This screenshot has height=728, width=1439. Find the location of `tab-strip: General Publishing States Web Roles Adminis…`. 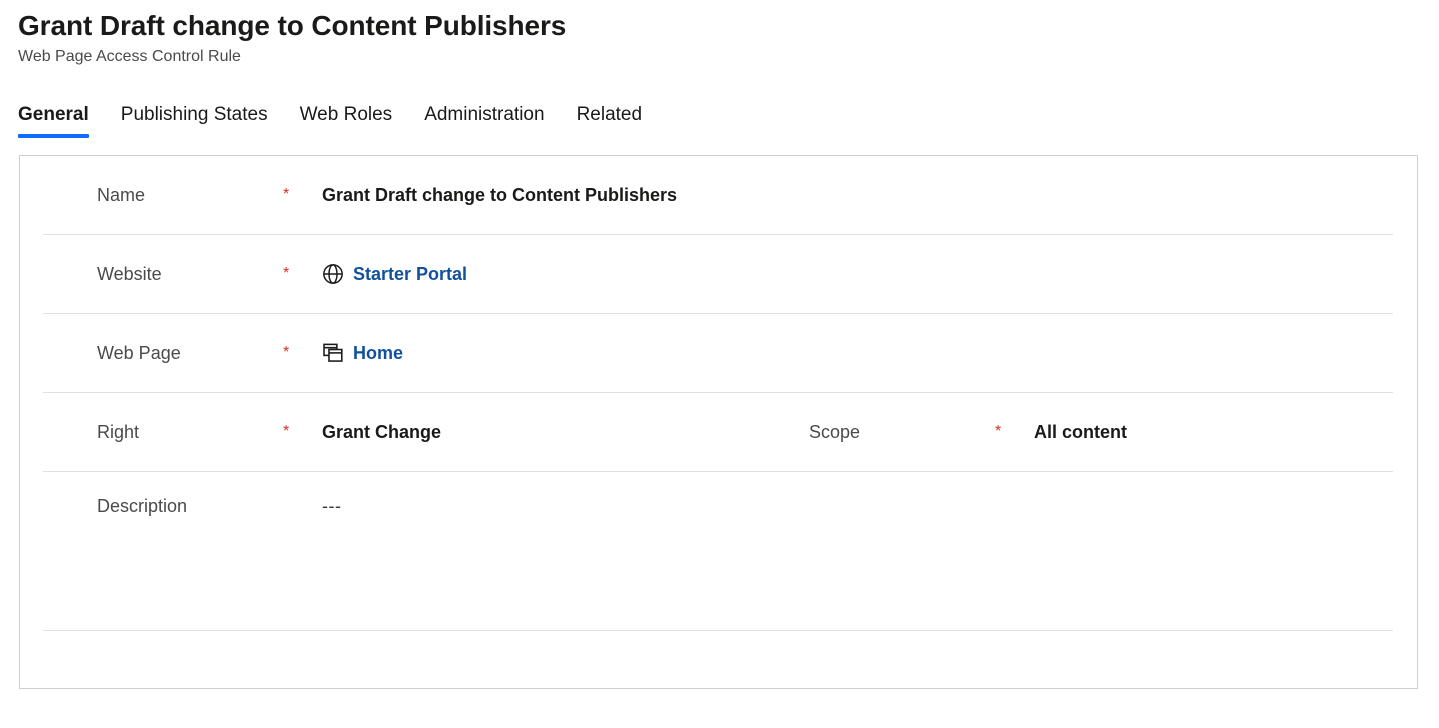

tab-strip: General Publishing States Web Roles Adminis… is located at coordinates (719, 116).